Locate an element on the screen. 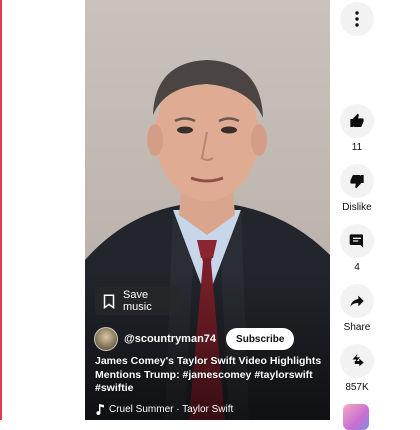 This screenshot has width=420, height=430. save-music-button: Save music is located at coordinates (137, 301).